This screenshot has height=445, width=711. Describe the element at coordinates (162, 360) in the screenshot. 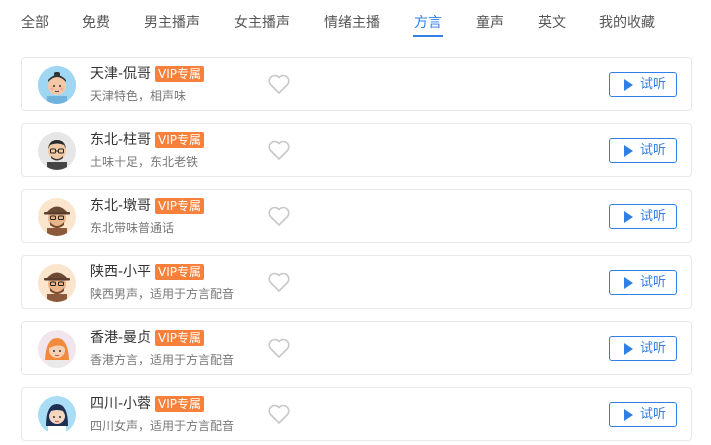

I see `voice-description: 香港方言，适用于方言配音` at that location.